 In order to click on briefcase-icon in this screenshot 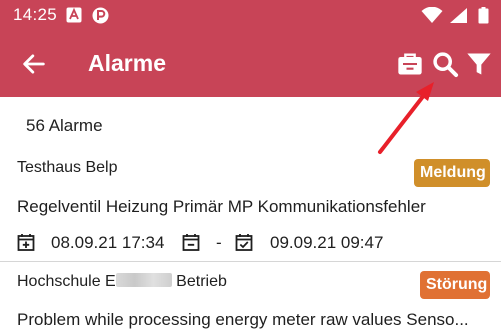, I will do `click(410, 64)`.